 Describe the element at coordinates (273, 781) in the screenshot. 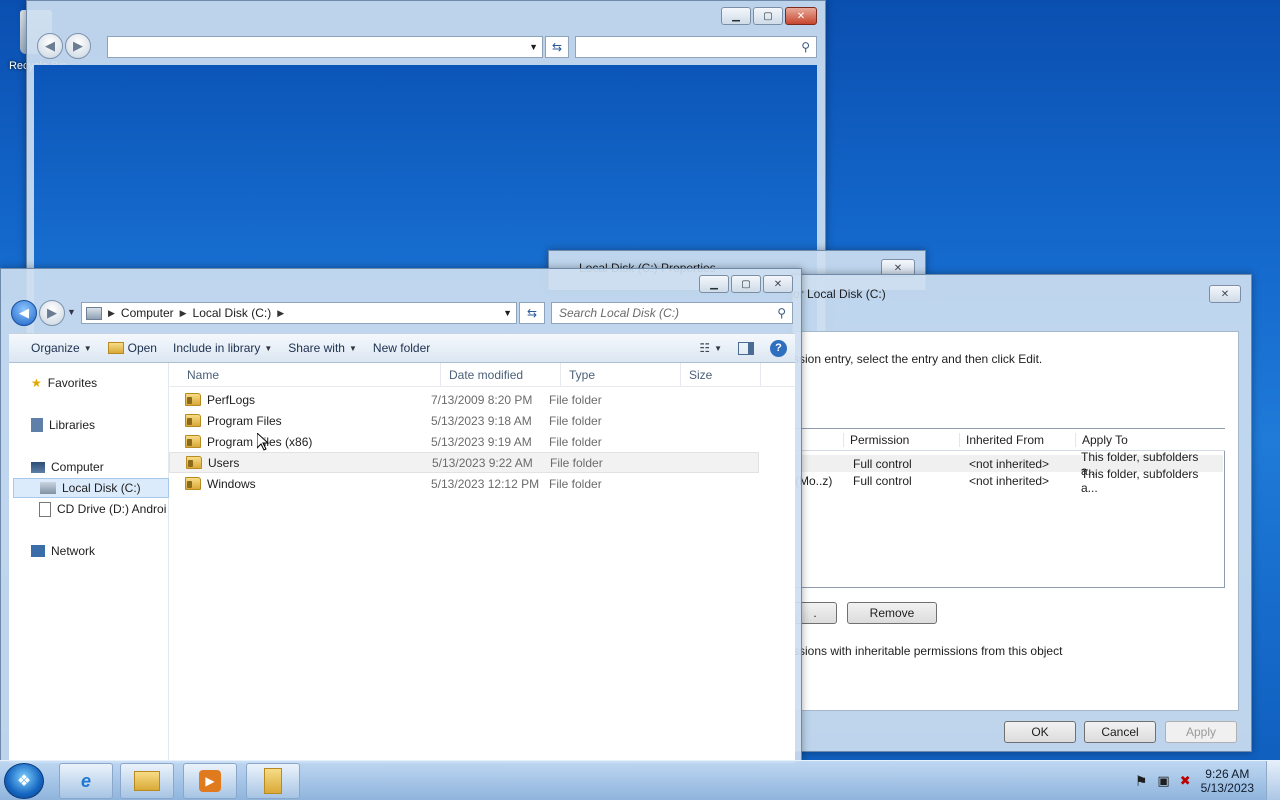

I see `taskbar-folder-button` at that location.